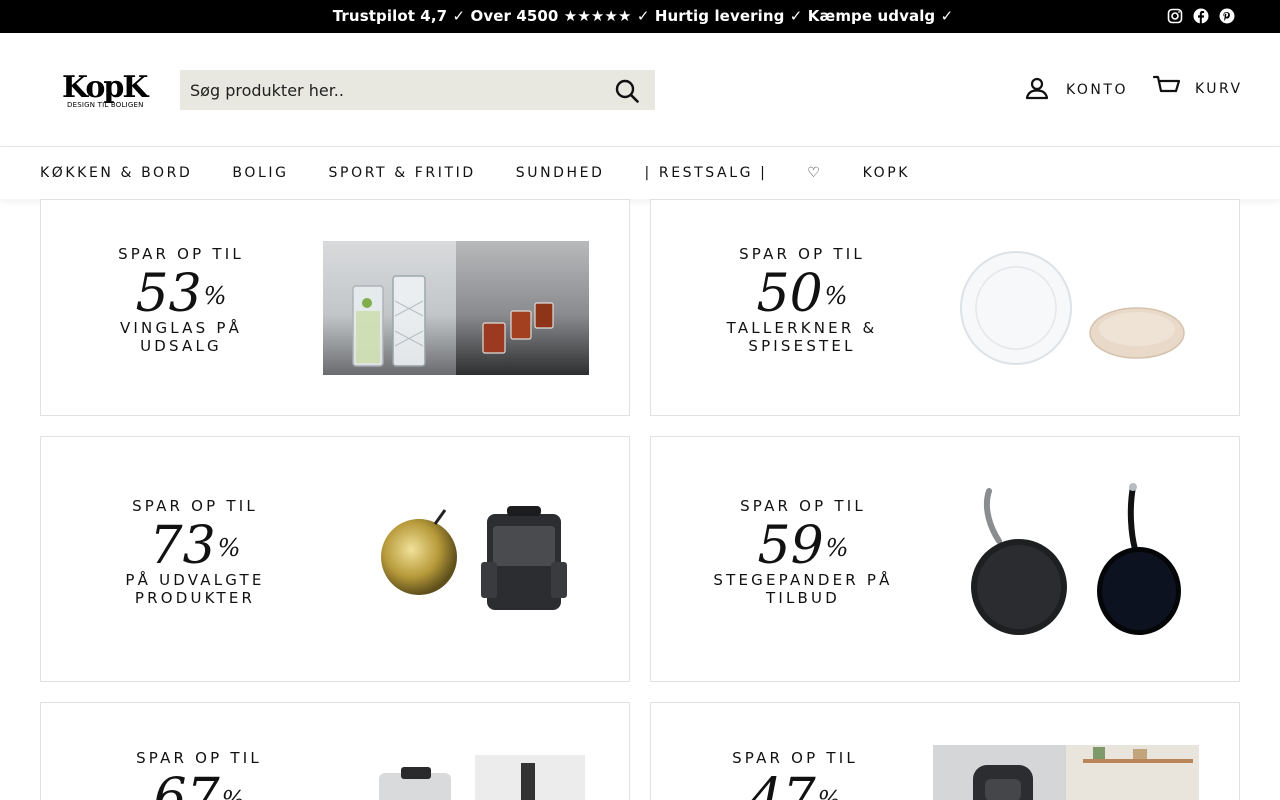 This screenshot has width=1280, height=800. Describe the element at coordinates (802, 294) in the screenshot. I see `promo-percent: 50%` at that location.